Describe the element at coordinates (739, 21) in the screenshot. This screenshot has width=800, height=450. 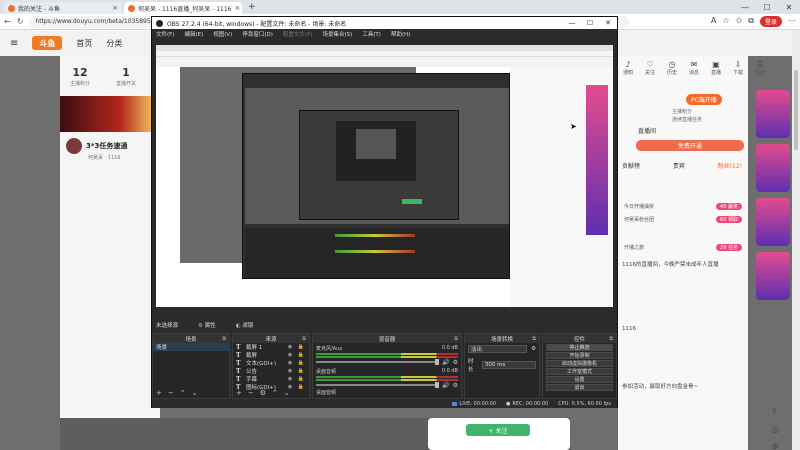
I see `favorites-icon: ✩` at that location.